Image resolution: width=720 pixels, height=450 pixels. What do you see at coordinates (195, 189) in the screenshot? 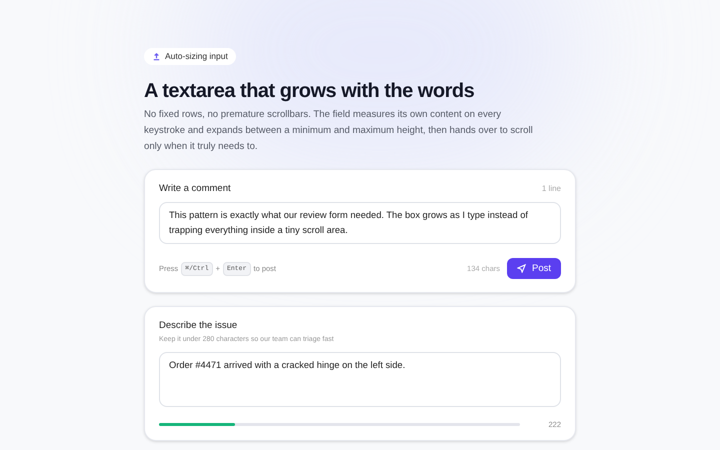
I see `card-label: Write a comment` at bounding box center [195, 189].